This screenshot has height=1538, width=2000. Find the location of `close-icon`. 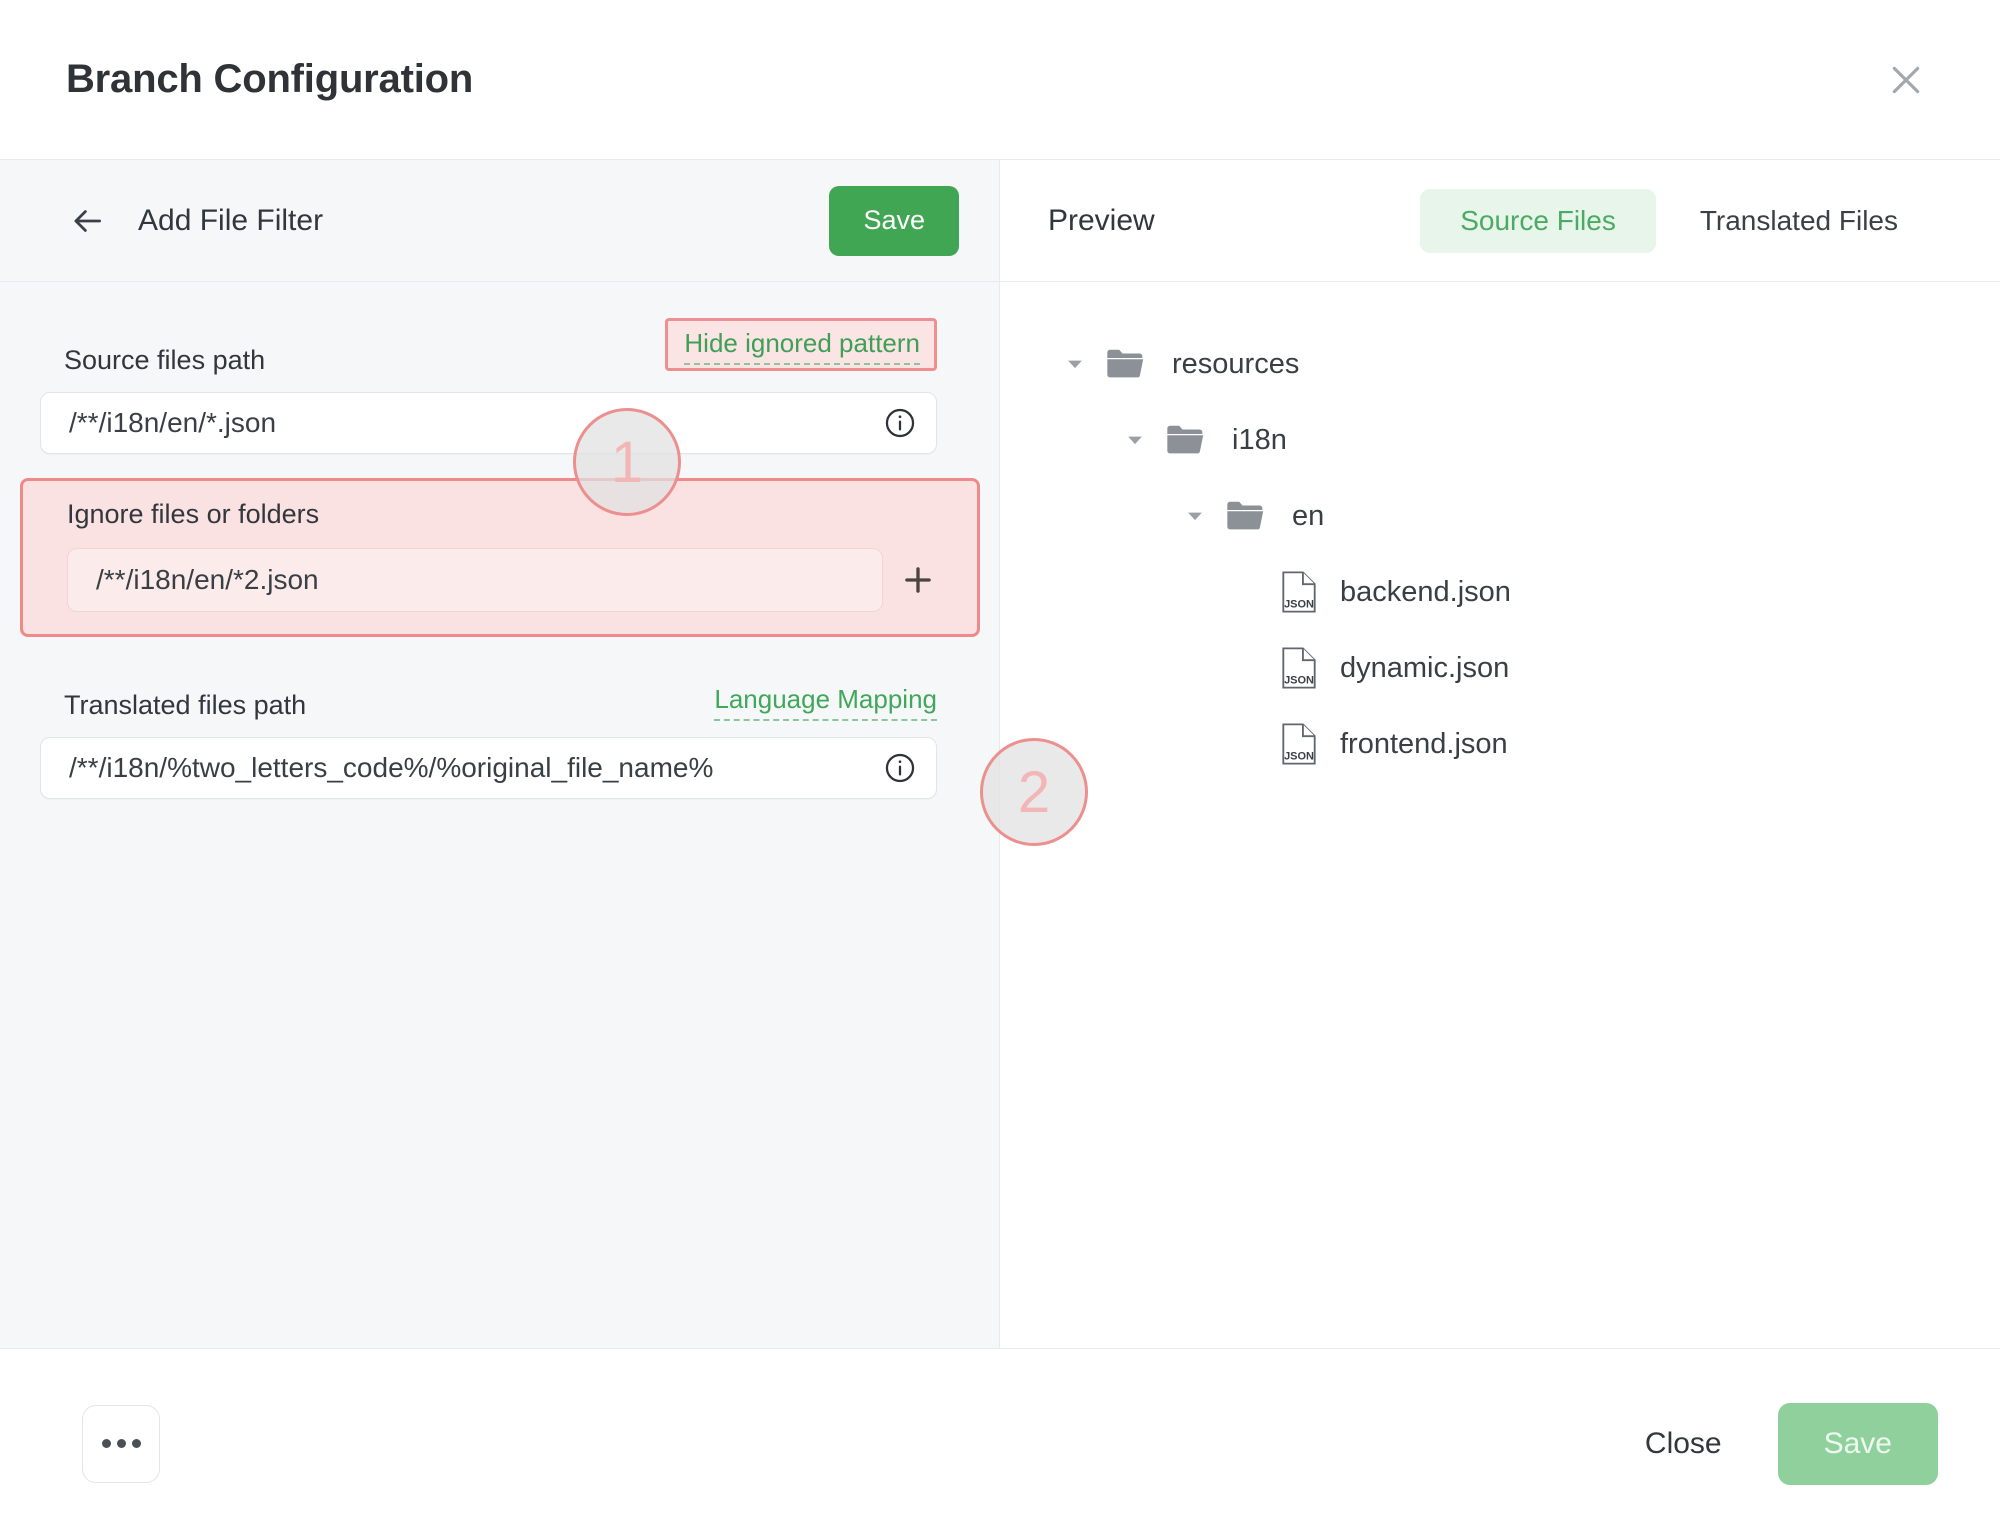

close-icon is located at coordinates (1906, 80).